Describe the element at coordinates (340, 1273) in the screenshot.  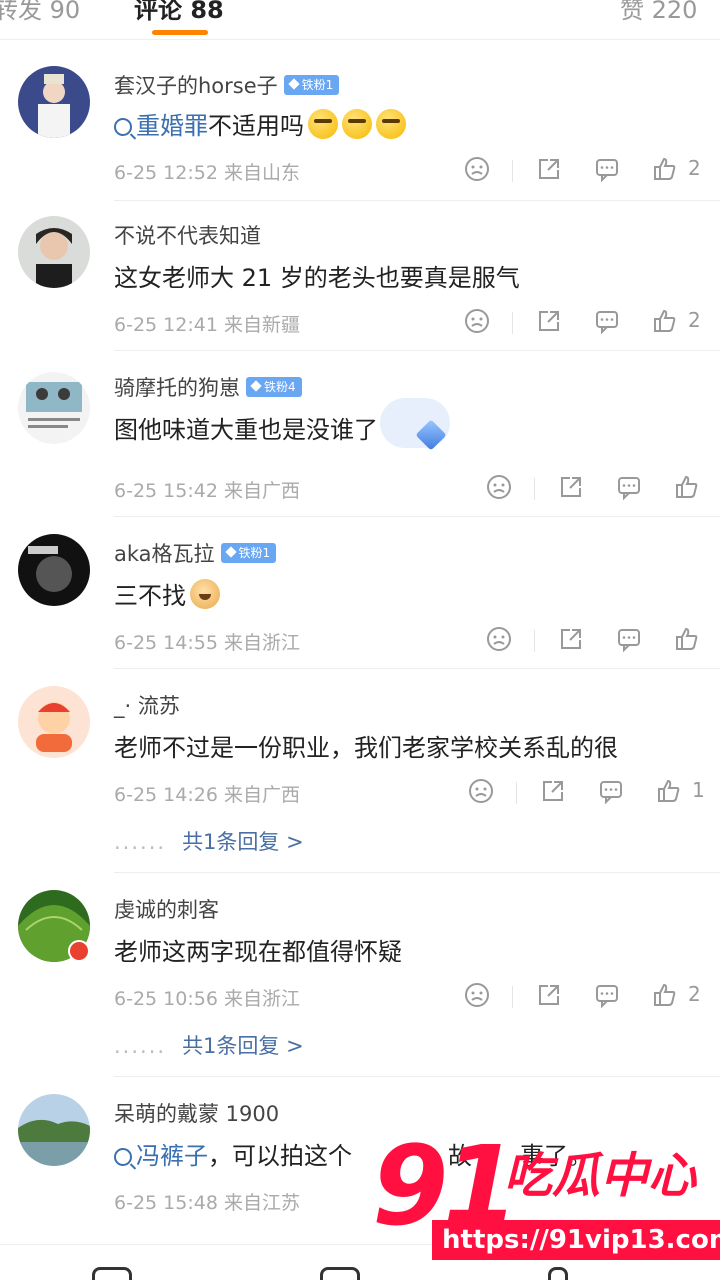
I see `comment-icon` at that location.